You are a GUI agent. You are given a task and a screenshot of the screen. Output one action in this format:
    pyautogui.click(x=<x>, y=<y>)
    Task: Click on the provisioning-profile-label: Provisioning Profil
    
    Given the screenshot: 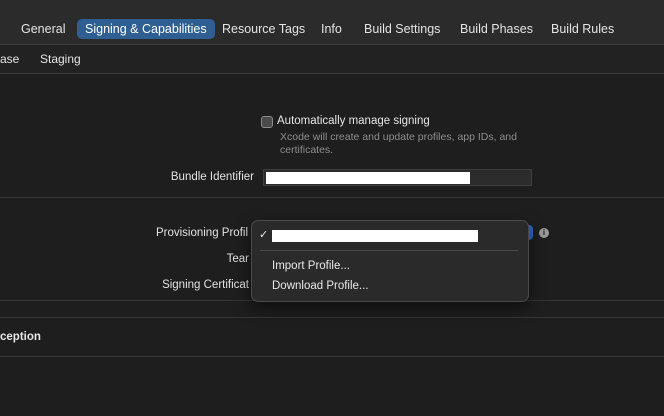 What is the action you would take?
    pyautogui.click(x=201, y=233)
    